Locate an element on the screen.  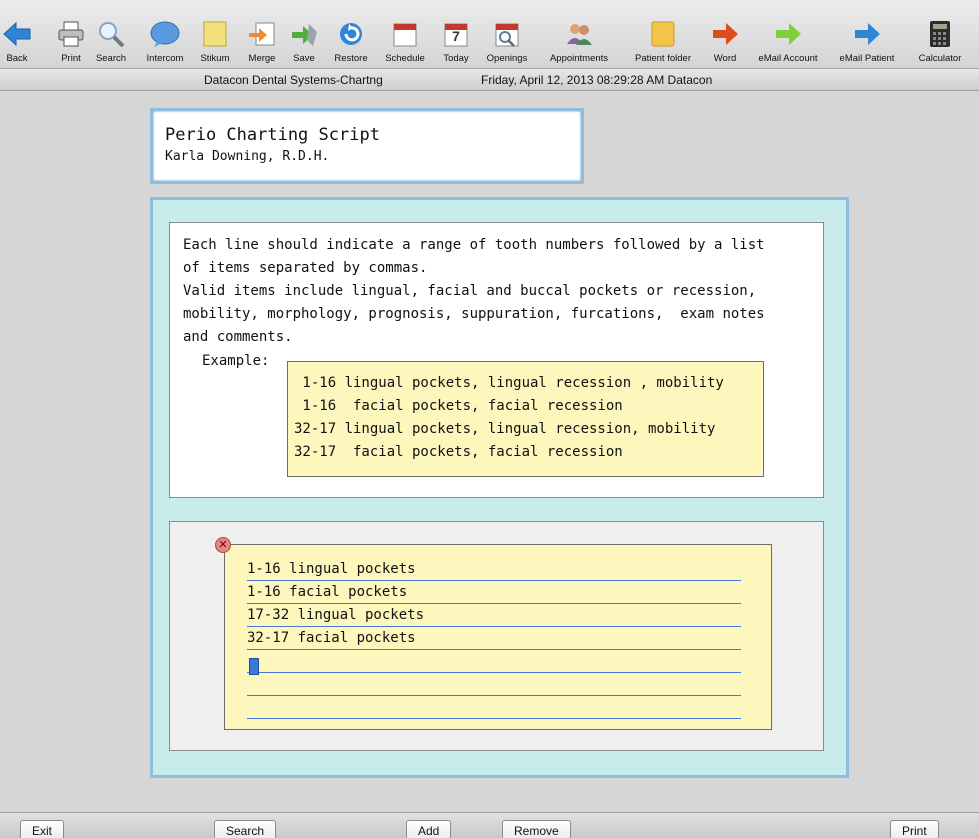
patient-folder-label: Patient folder is located at coordinates (663, 58).